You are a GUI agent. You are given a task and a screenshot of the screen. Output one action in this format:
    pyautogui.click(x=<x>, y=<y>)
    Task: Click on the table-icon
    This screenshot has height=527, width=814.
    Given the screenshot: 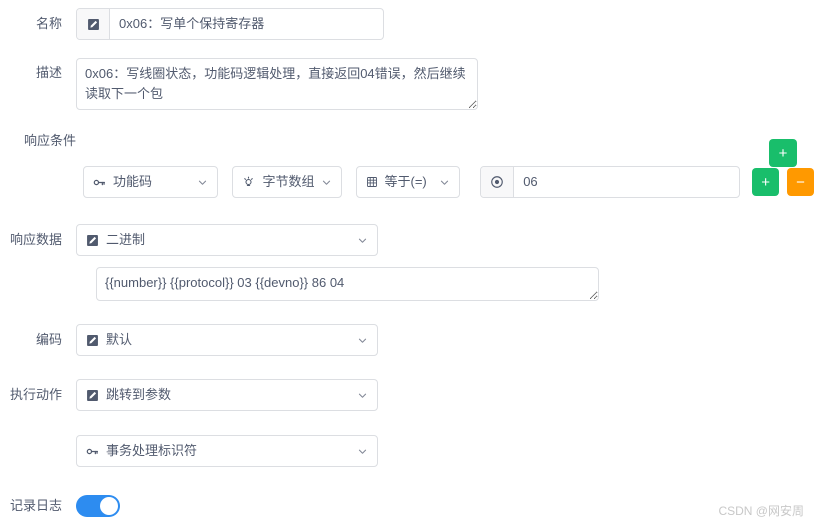 What is the action you would take?
    pyautogui.click(x=372, y=182)
    